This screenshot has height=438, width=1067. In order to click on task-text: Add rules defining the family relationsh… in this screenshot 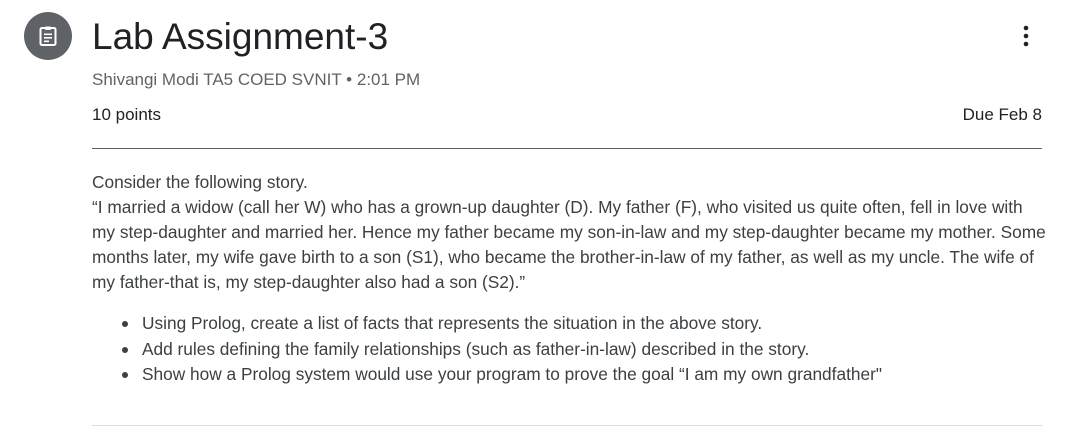, I will do `click(476, 348)`.